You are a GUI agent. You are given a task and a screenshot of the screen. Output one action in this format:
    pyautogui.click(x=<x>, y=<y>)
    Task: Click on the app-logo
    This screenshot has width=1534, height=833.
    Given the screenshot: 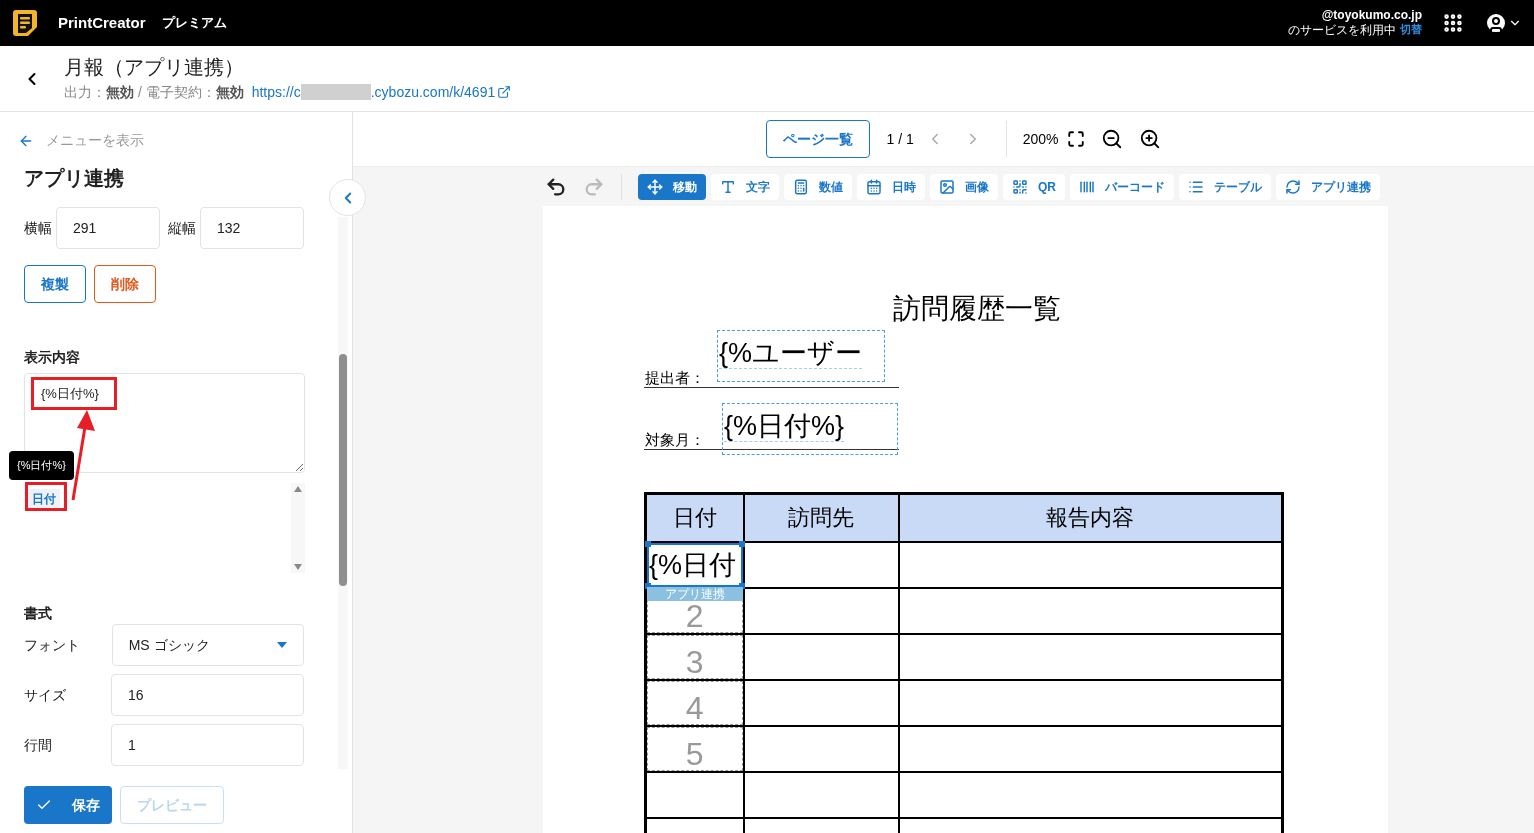 What is the action you would take?
    pyautogui.click(x=25, y=23)
    